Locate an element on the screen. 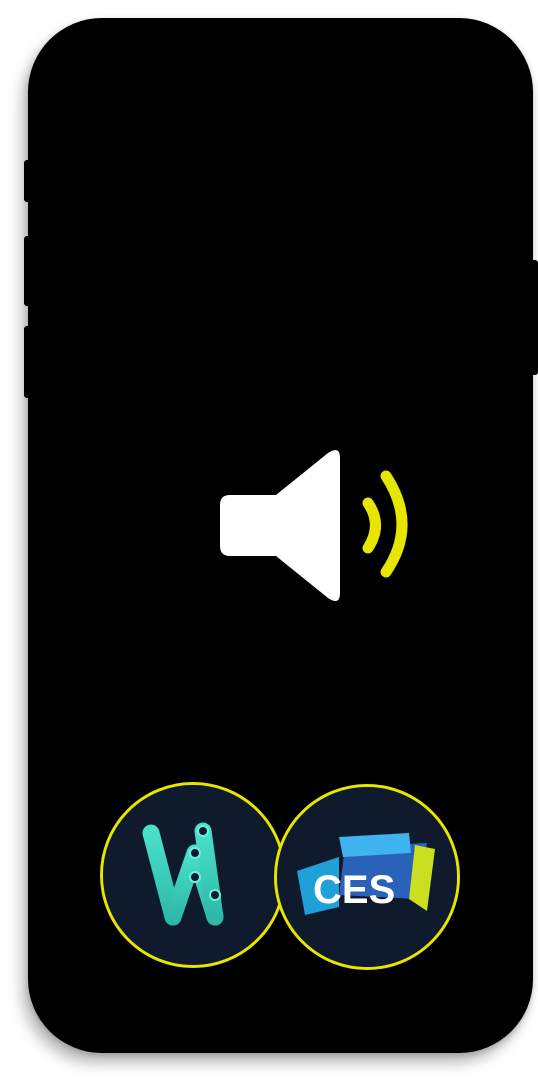 This screenshot has height=1081, width=538. speaker-body is located at coordinates (280, 525).